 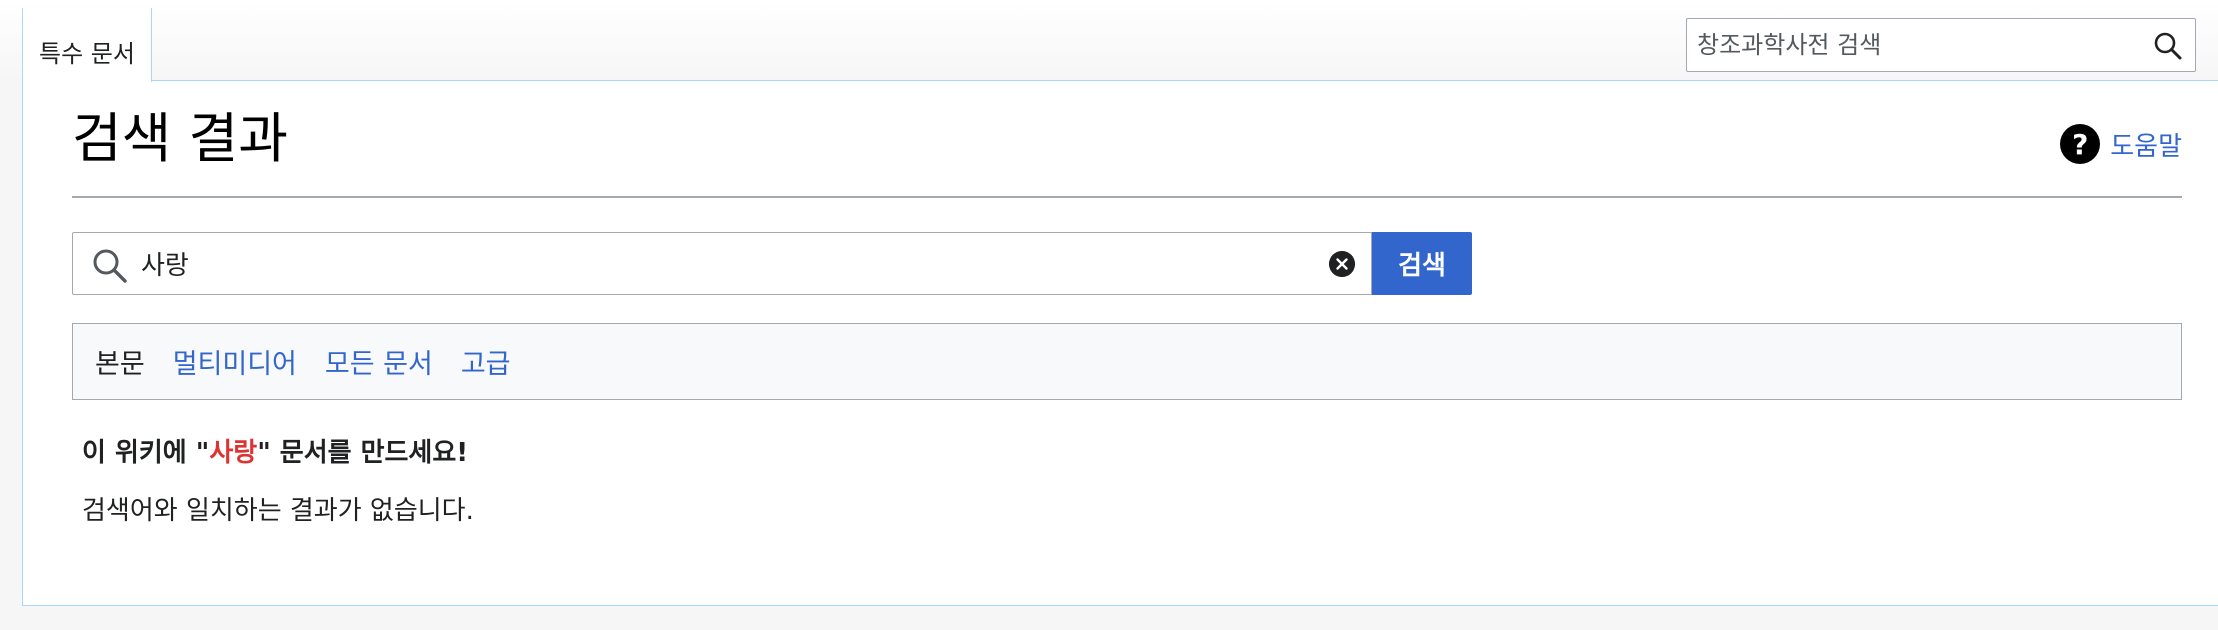 I want to click on search-box, so click(x=722, y=263).